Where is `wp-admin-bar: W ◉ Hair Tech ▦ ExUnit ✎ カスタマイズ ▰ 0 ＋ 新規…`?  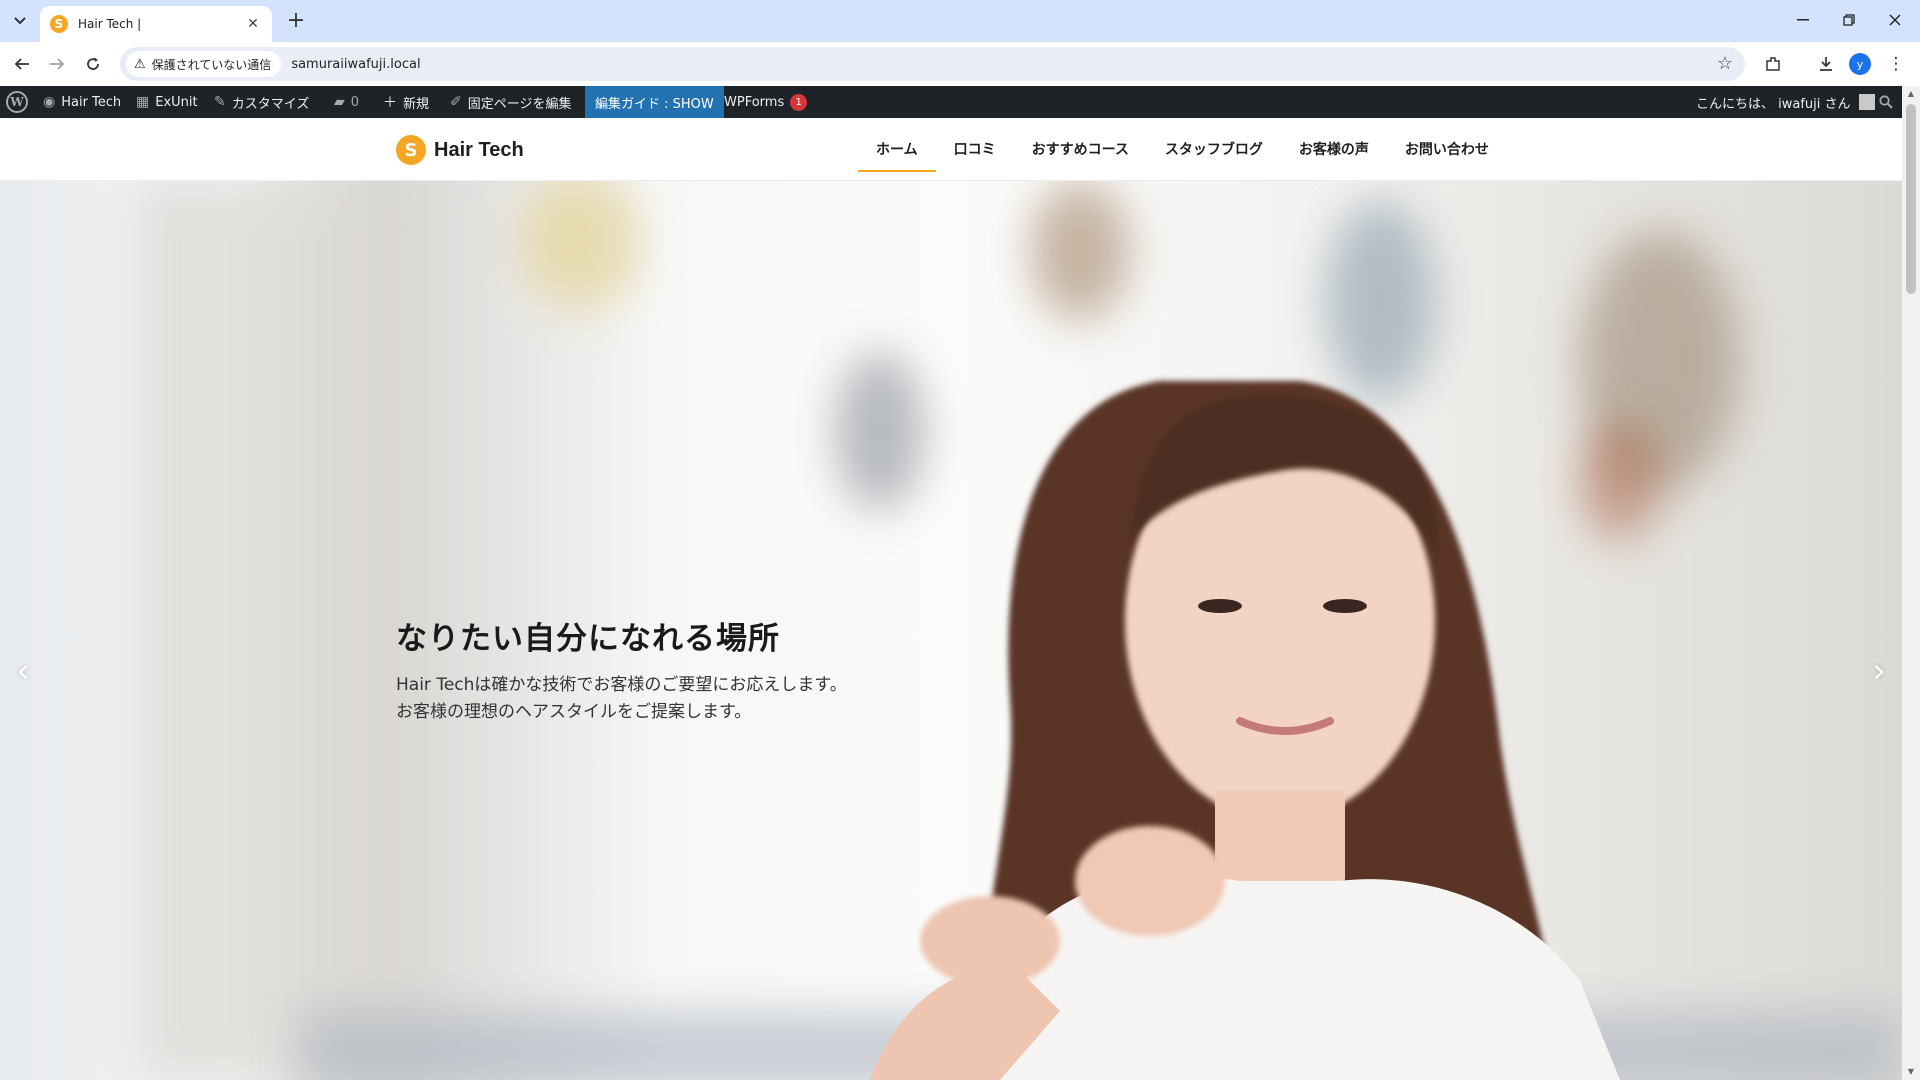
wp-admin-bar: W ◉ Hair Tech ▦ ExUnit ✎ カスタマイズ ▰ 0 ＋ 新規… is located at coordinates (960, 102).